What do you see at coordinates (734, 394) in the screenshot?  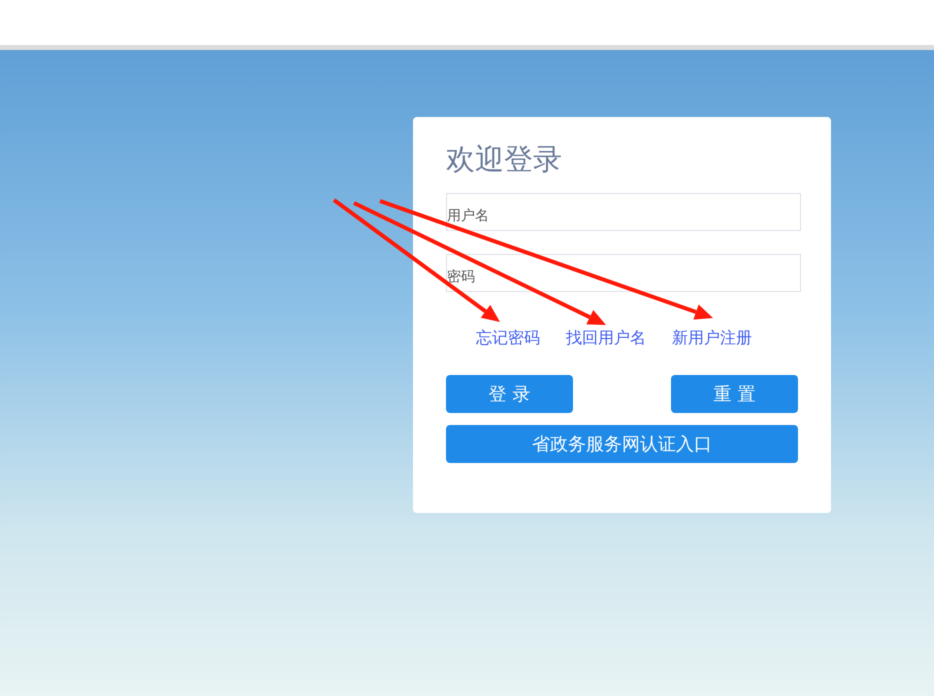 I see `reset-button: 重 置` at bounding box center [734, 394].